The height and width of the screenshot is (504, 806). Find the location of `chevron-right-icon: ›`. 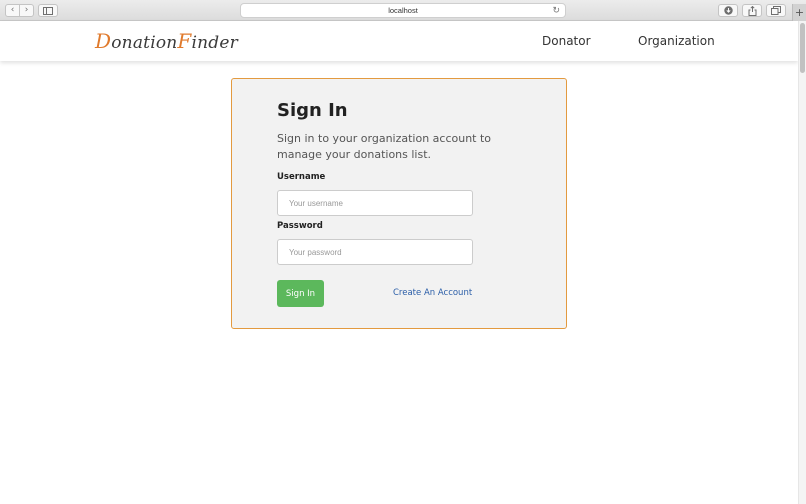

chevron-right-icon: › is located at coordinates (26, 10).